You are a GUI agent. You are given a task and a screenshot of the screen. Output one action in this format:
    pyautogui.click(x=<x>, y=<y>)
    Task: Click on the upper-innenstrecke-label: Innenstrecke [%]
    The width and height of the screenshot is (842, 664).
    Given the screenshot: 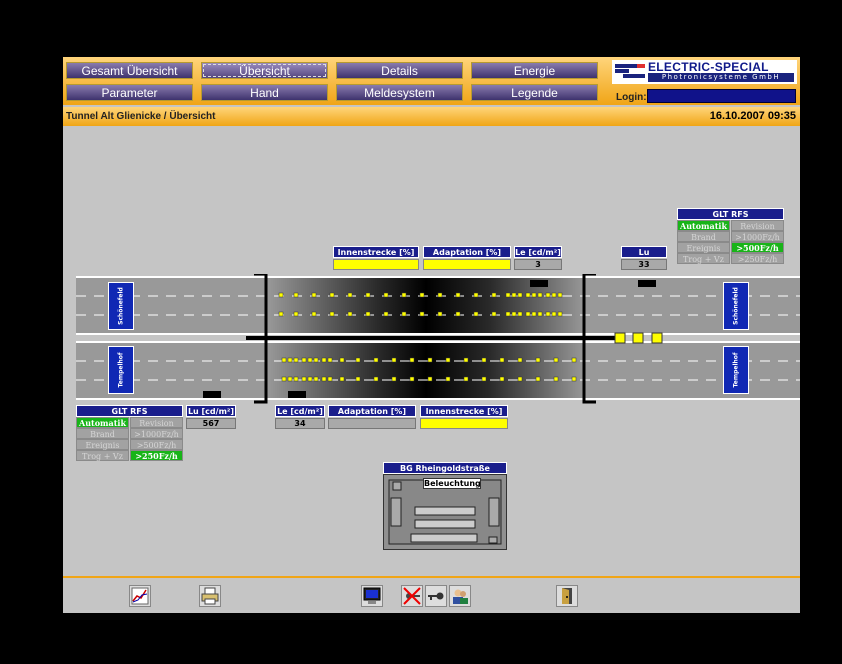 What is the action you would take?
    pyautogui.click(x=376, y=252)
    